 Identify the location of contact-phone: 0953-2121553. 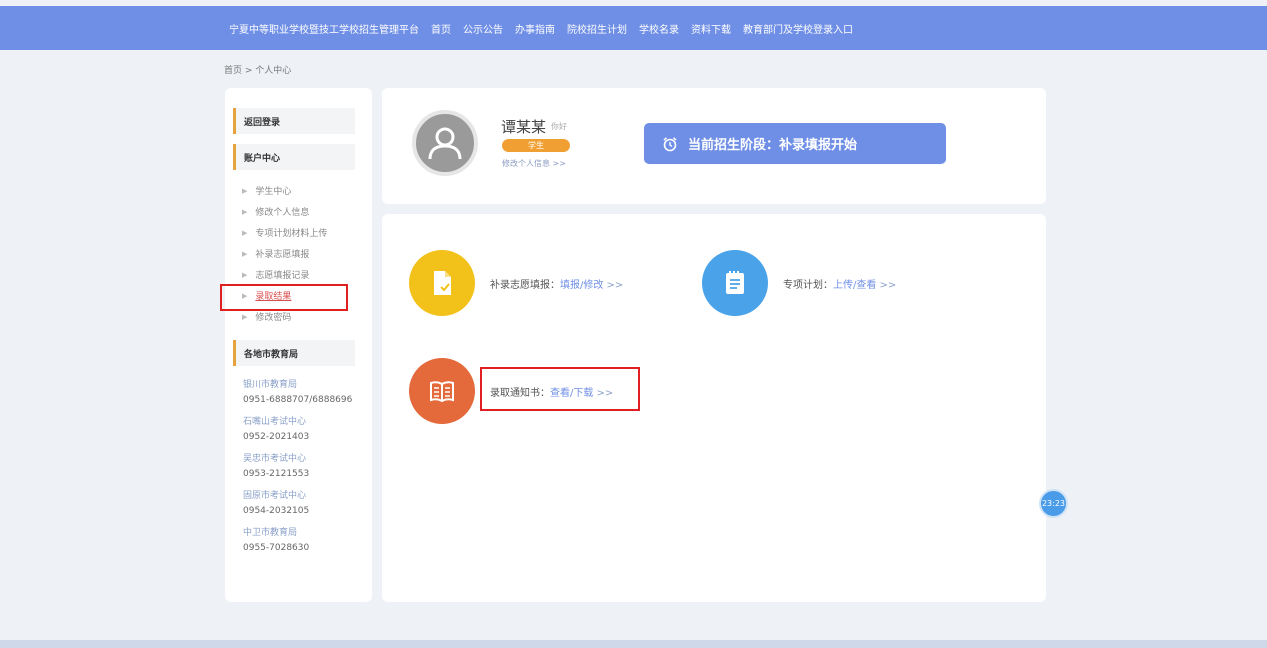
(276, 474).